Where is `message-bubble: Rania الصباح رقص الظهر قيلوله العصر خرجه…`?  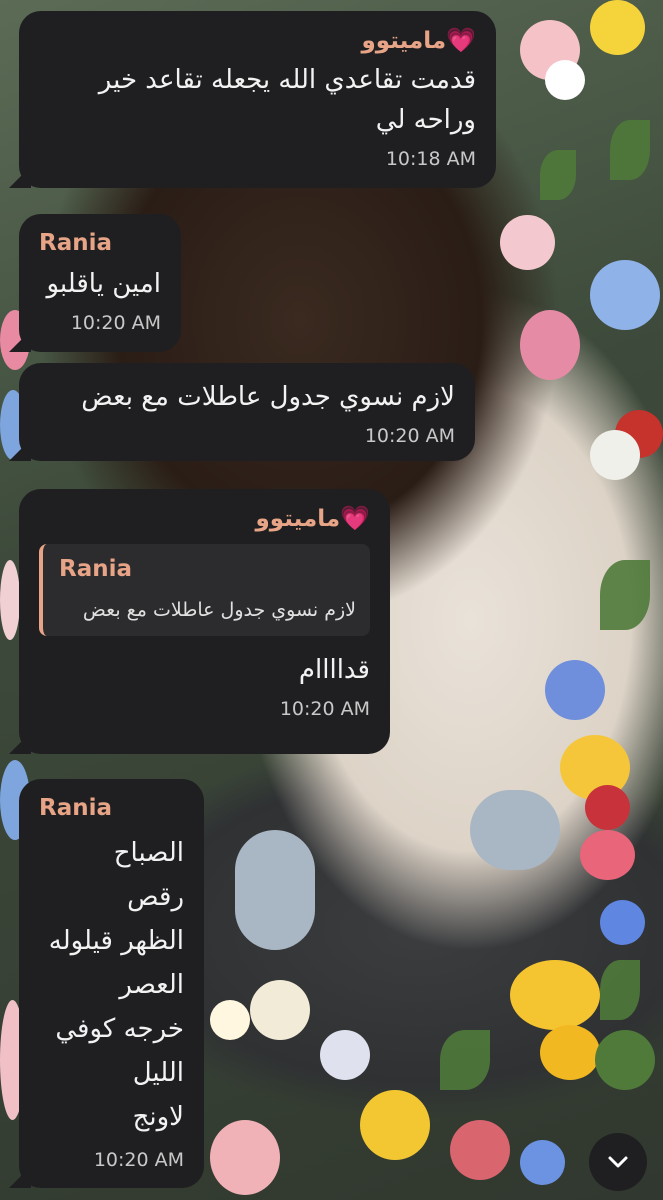
message-bubble: Rania الصباح رقص الظهر قيلوله العصر خرجه… is located at coordinates (111, 983).